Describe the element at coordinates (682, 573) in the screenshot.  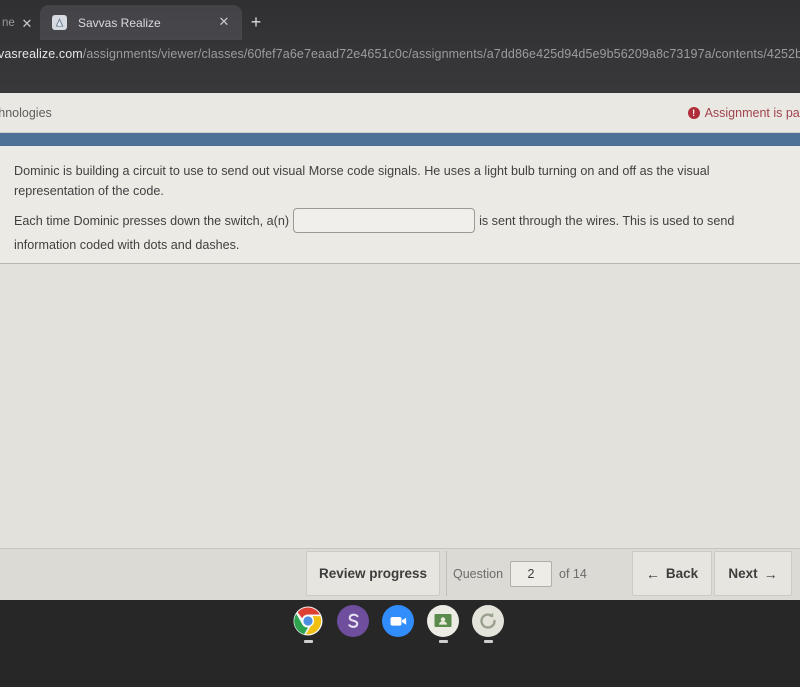
I see `back-button-label: Back` at that location.